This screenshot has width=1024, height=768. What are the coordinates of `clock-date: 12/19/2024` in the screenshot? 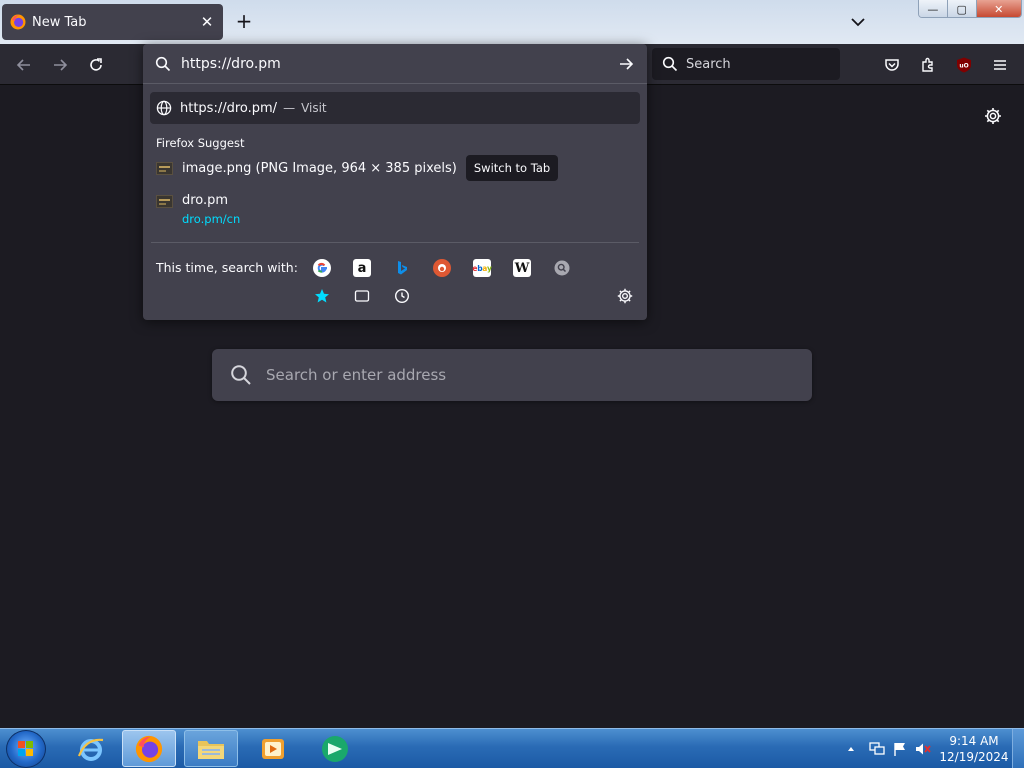 It's located at (974, 757).